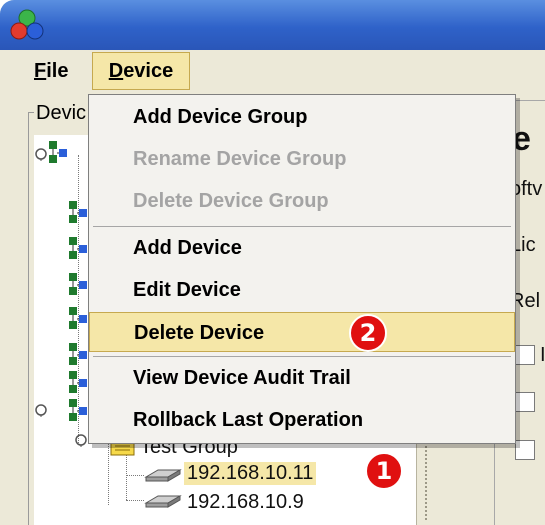  I want to click on menu-item-view-device-audit-trail: View Device Audit Trail, so click(302, 378).